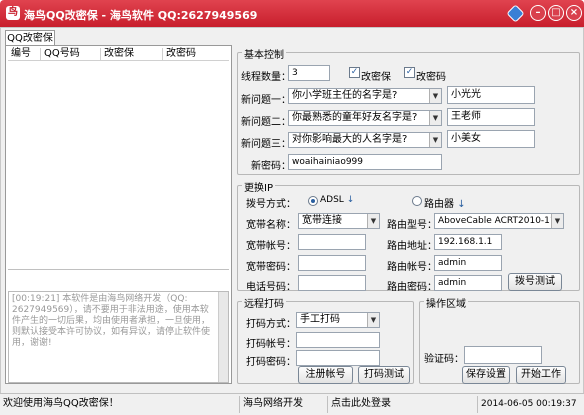 Image resolution: width=584 pixels, height=415 pixels. What do you see at coordinates (258, 186) in the screenshot?
I see `group-title: 更换IP` at bounding box center [258, 186].